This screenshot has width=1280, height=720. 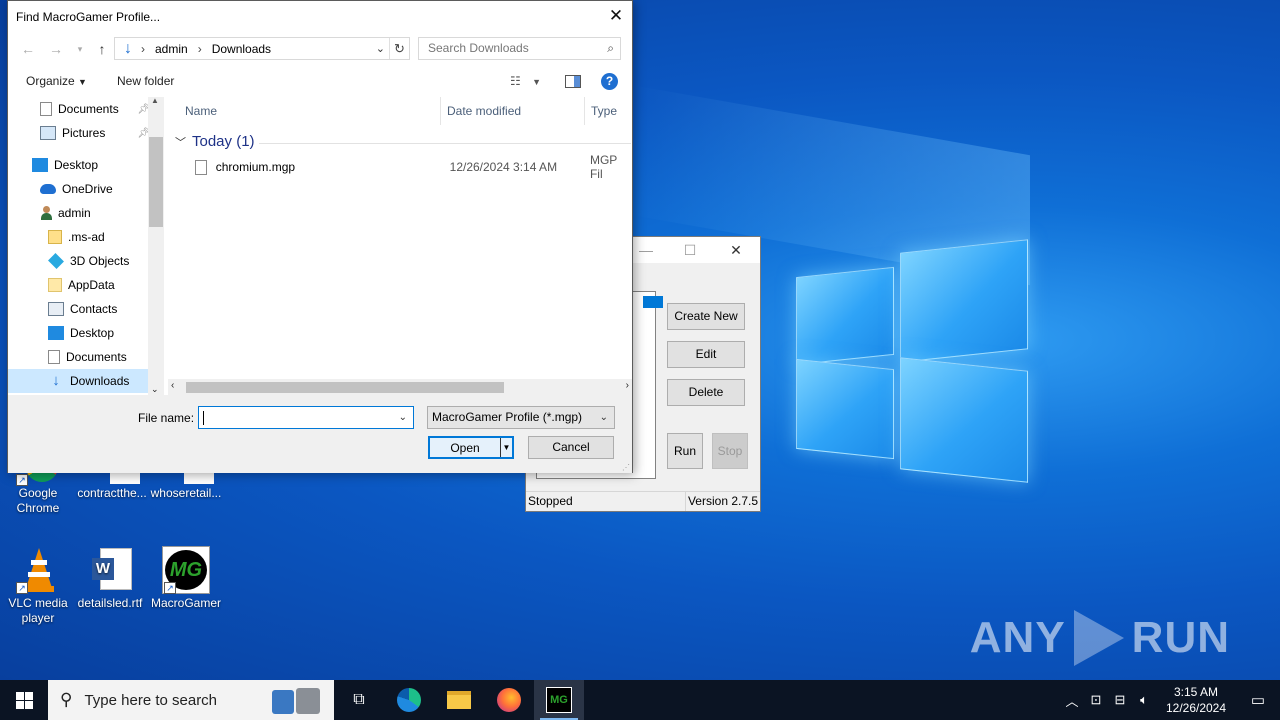 I want to click on tree-item-onedrive: OneDrive, so click(x=94, y=189).